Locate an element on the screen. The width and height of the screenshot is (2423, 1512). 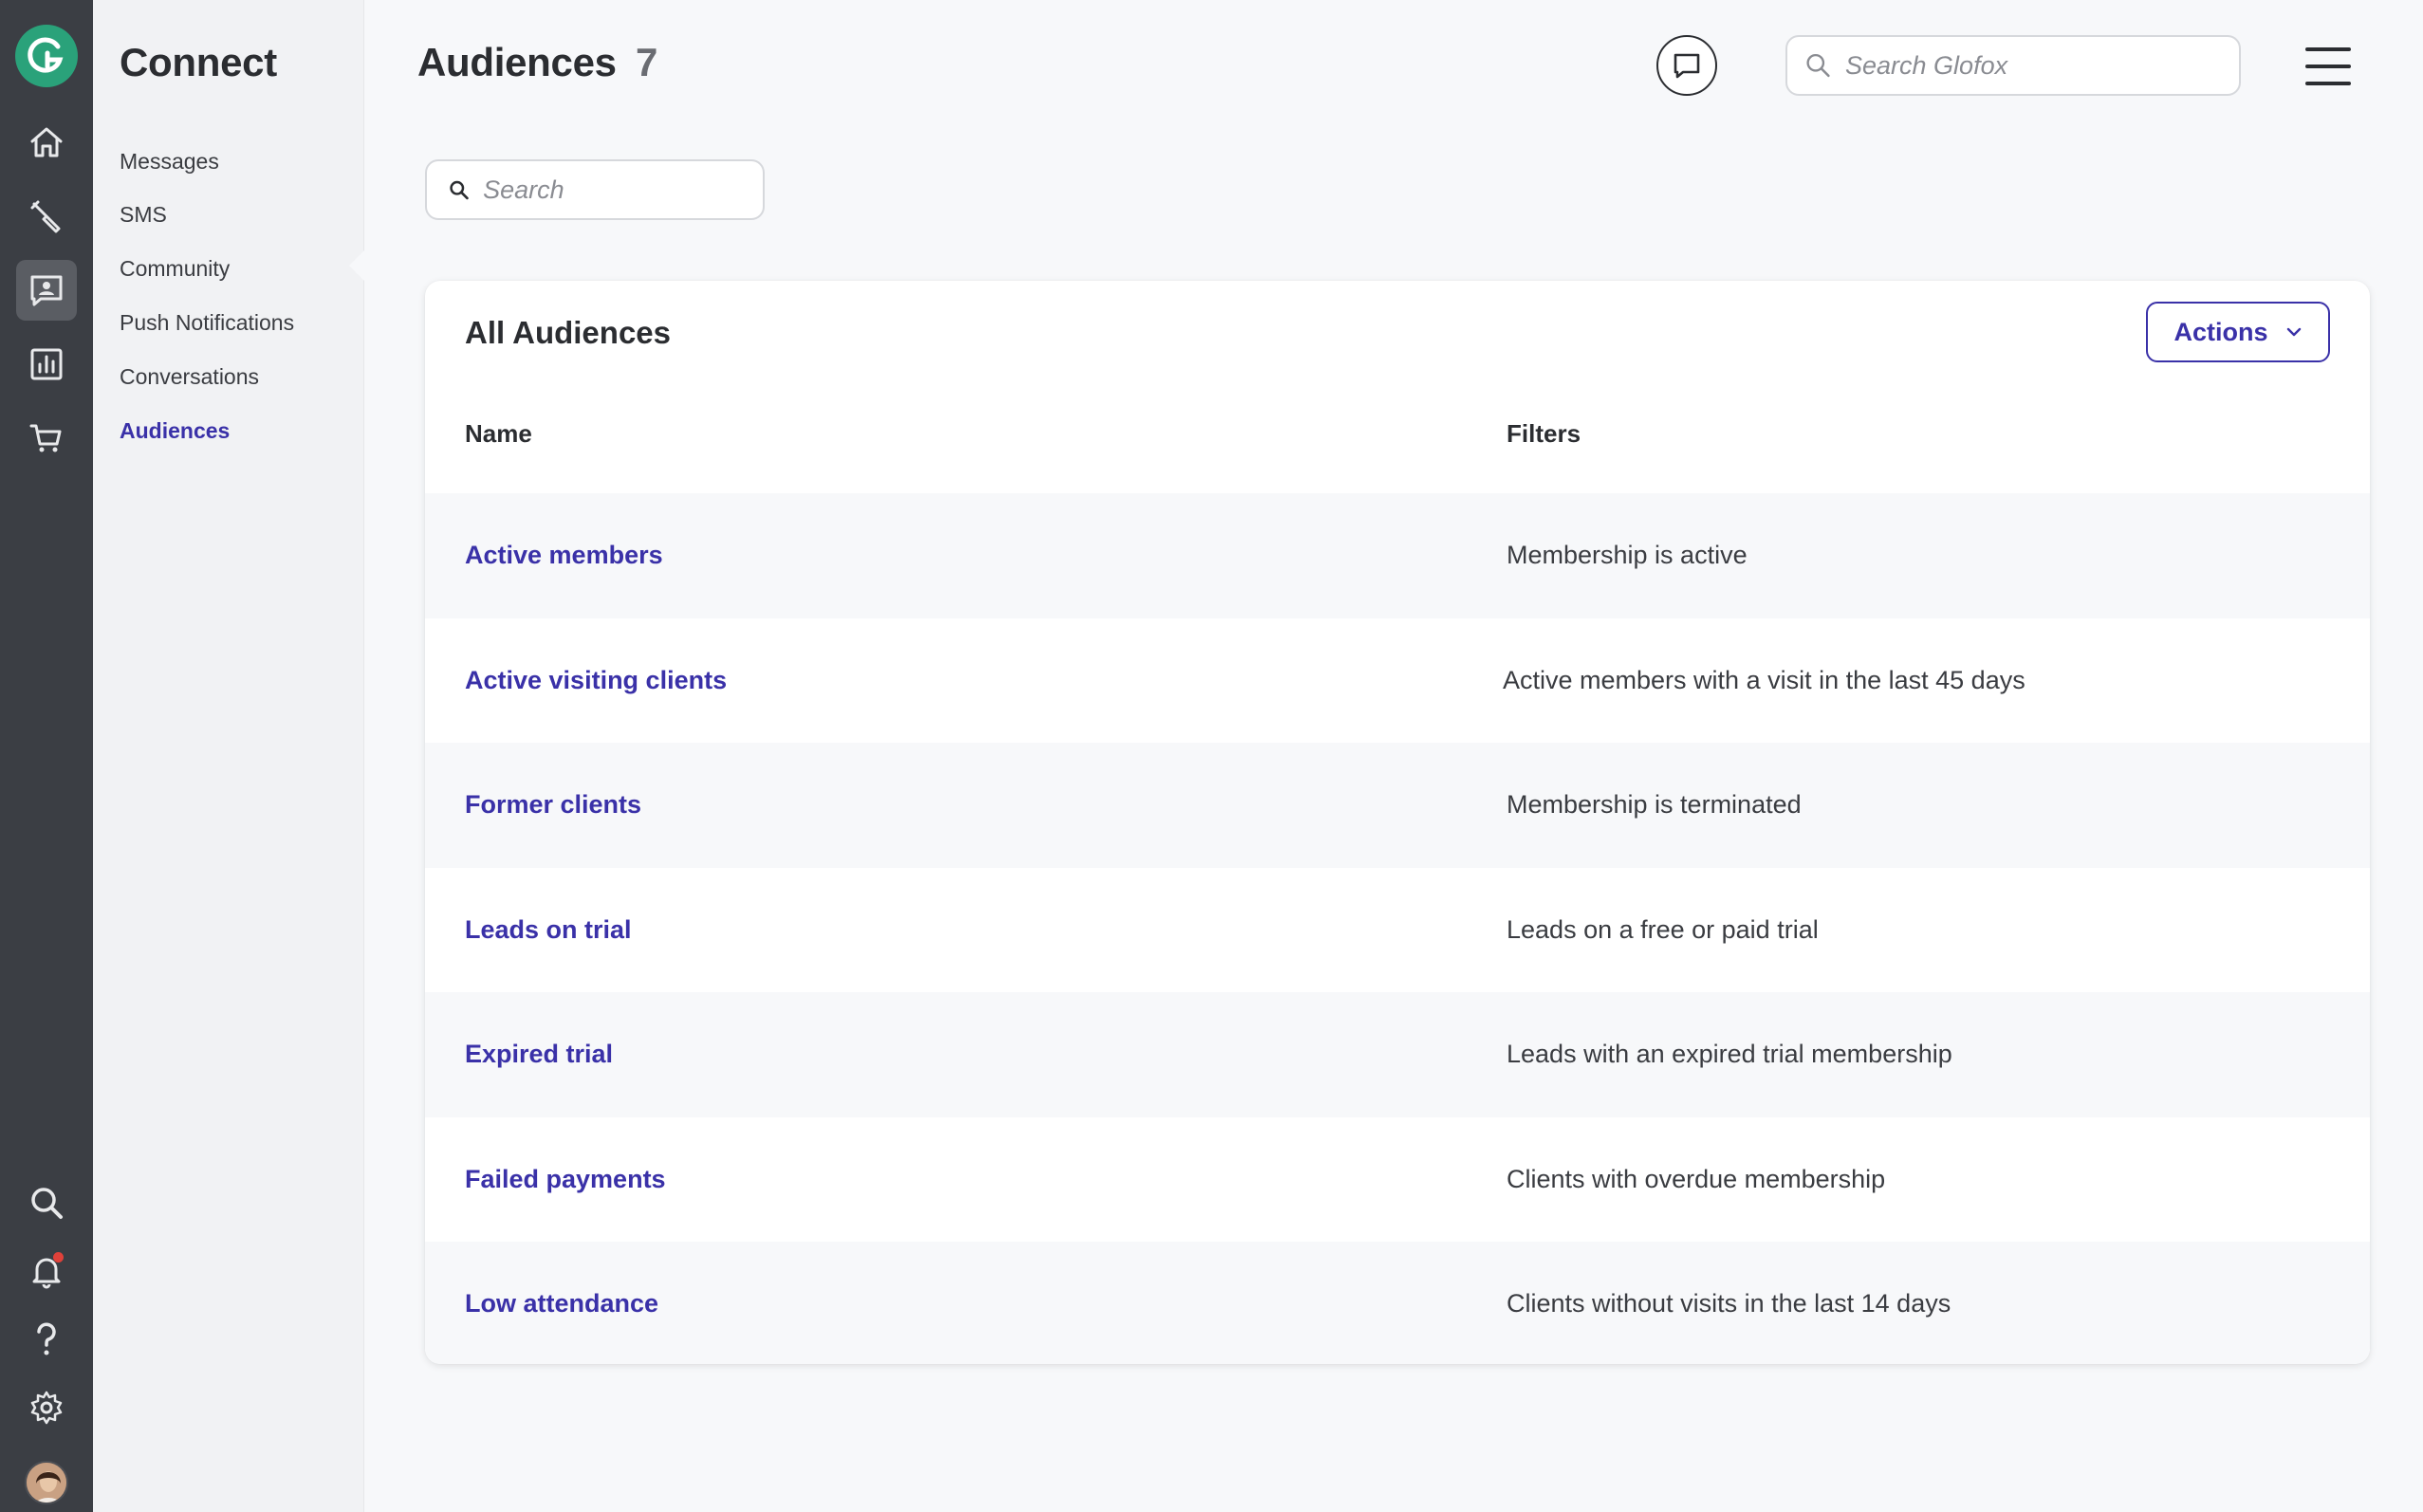
sidebar-item-audiences: Audiences is located at coordinates (175, 431).